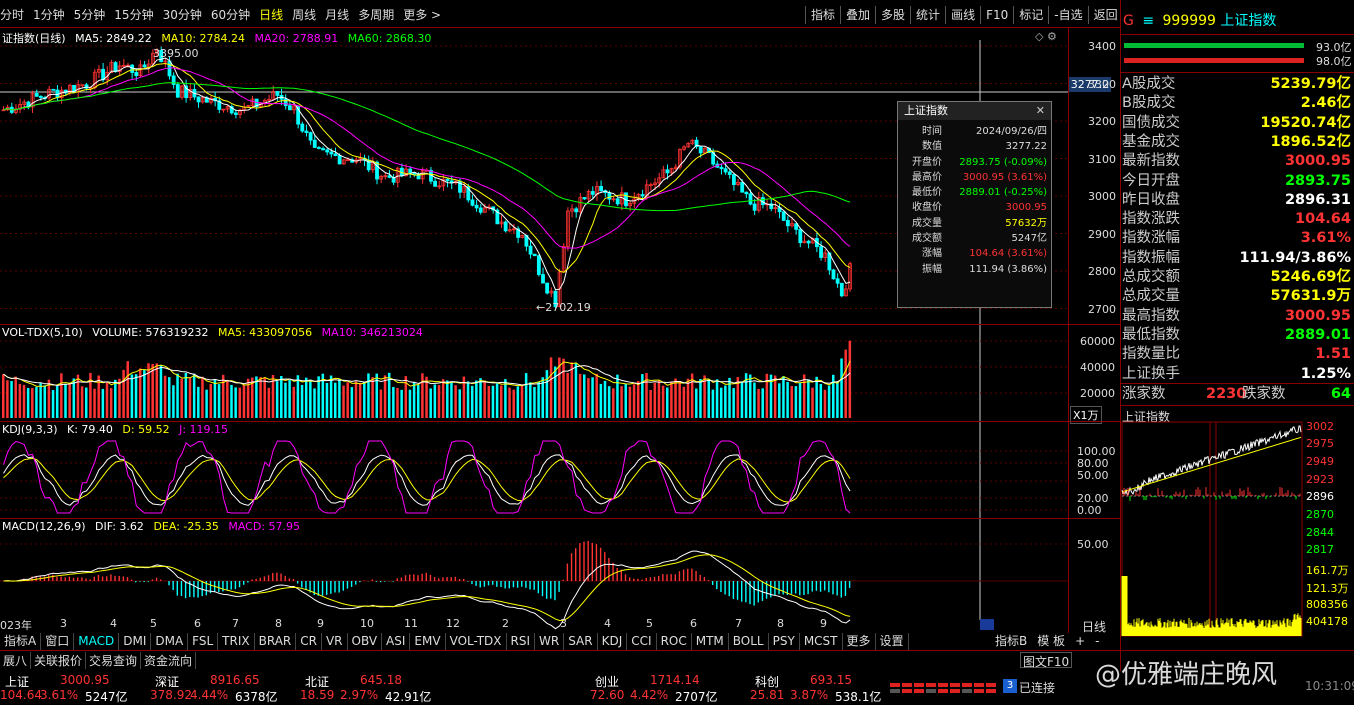 The image size is (1354, 705). What do you see at coordinates (396, 641) in the screenshot?
I see `indicator-tab: ASI` at bounding box center [396, 641].